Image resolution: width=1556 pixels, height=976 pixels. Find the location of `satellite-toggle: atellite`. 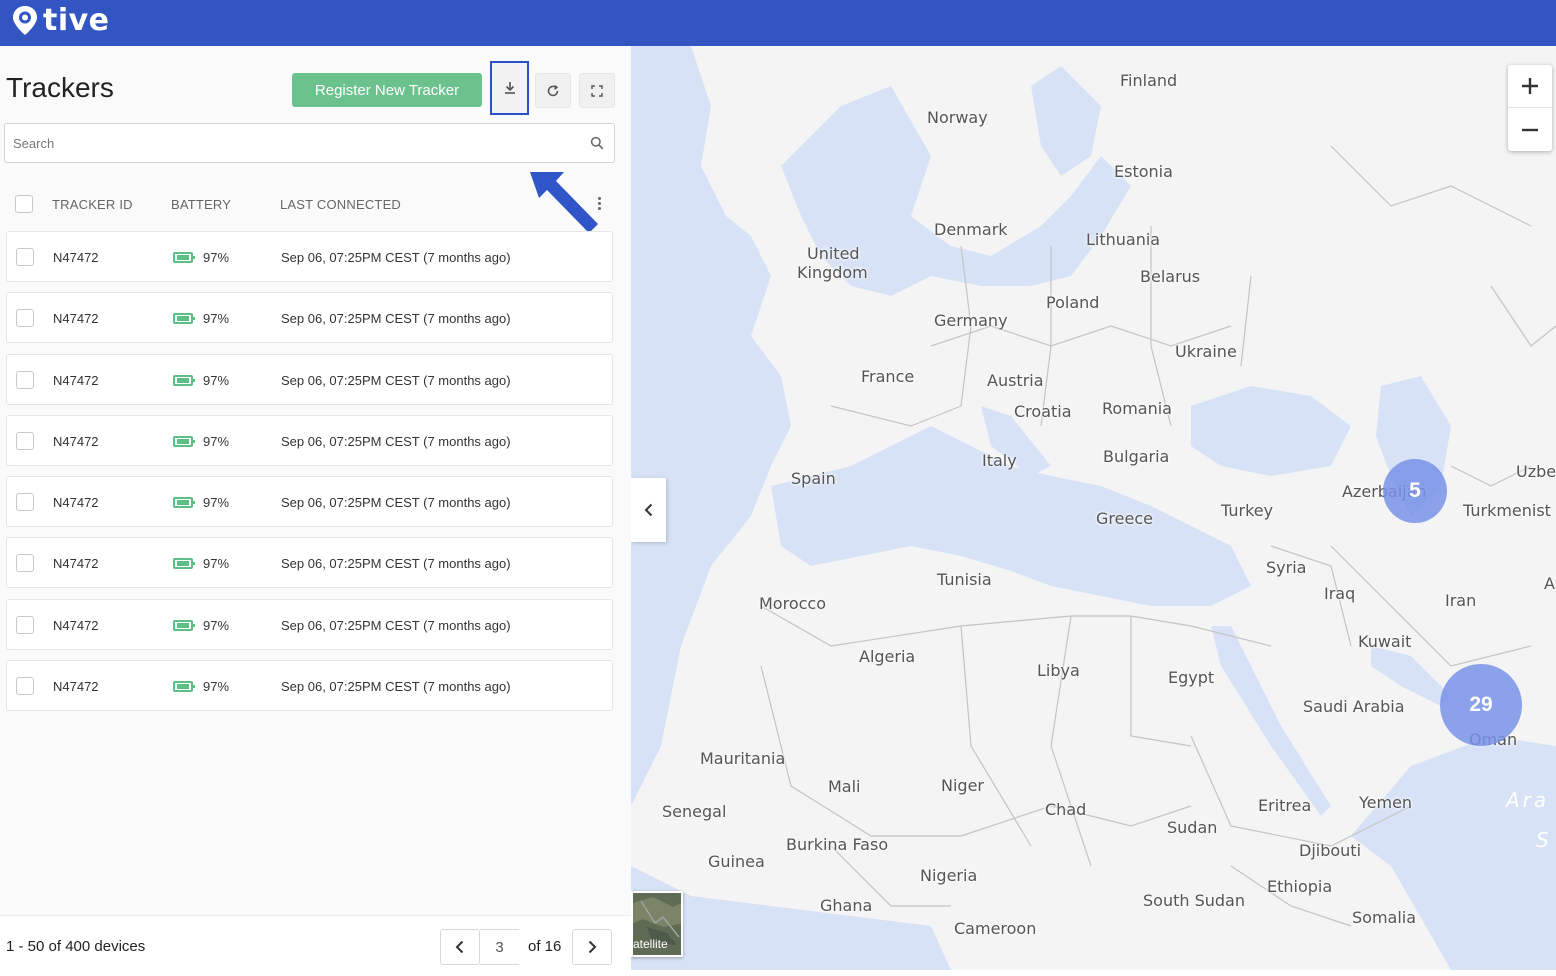

satellite-toggle: atellite is located at coordinates (657, 924).